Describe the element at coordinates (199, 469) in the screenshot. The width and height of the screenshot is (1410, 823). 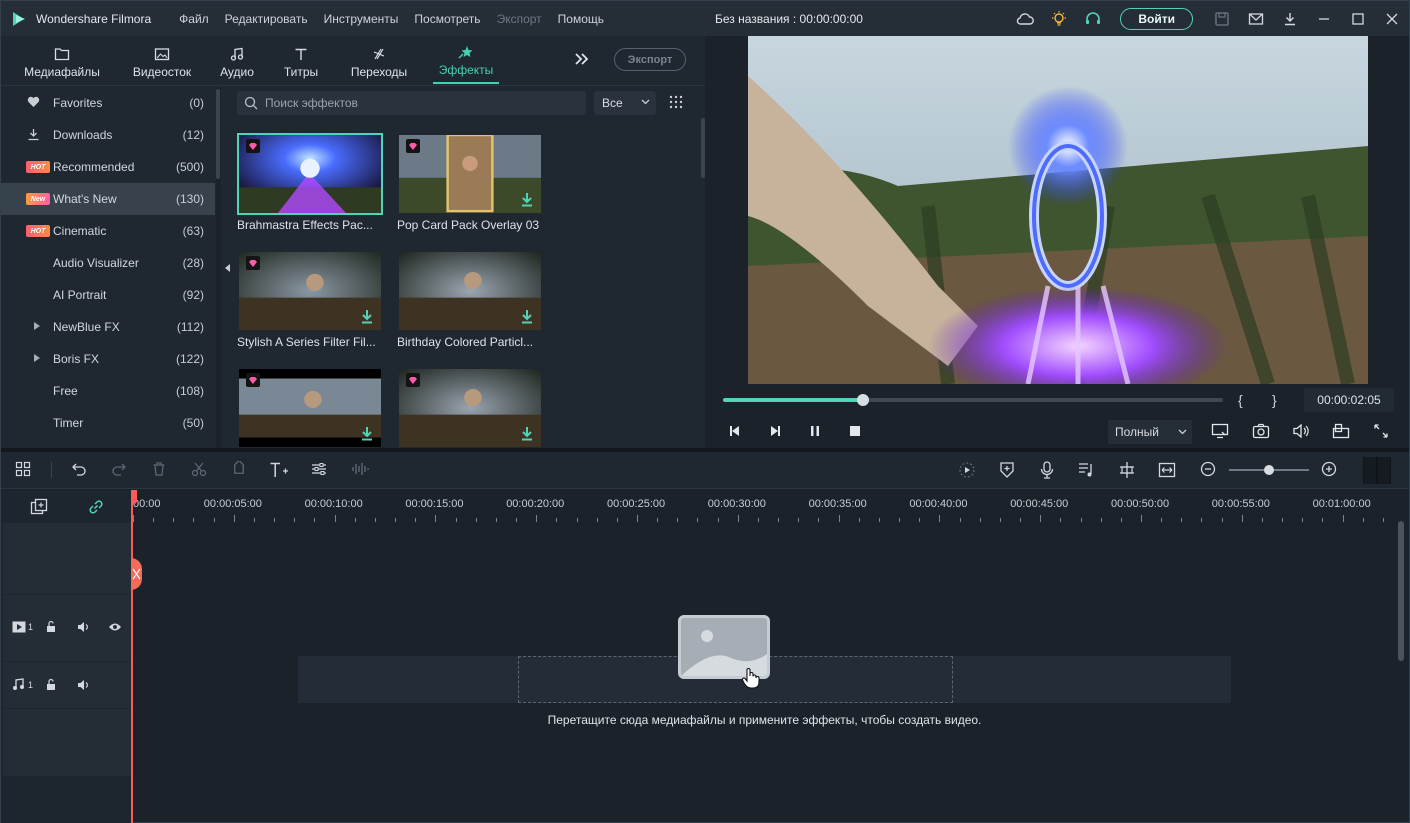
I see `scissors-icon` at that location.